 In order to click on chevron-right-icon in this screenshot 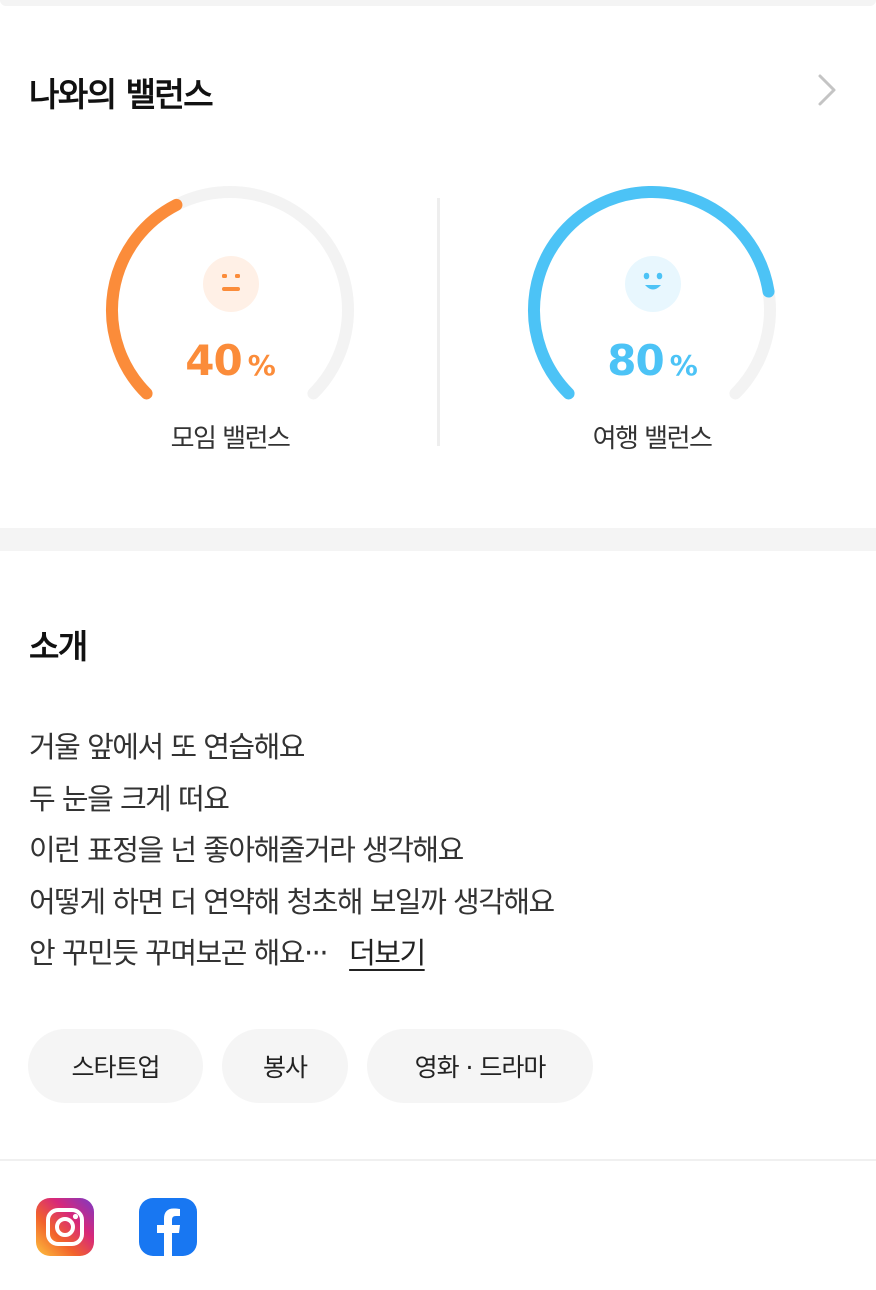, I will do `click(827, 90)`.